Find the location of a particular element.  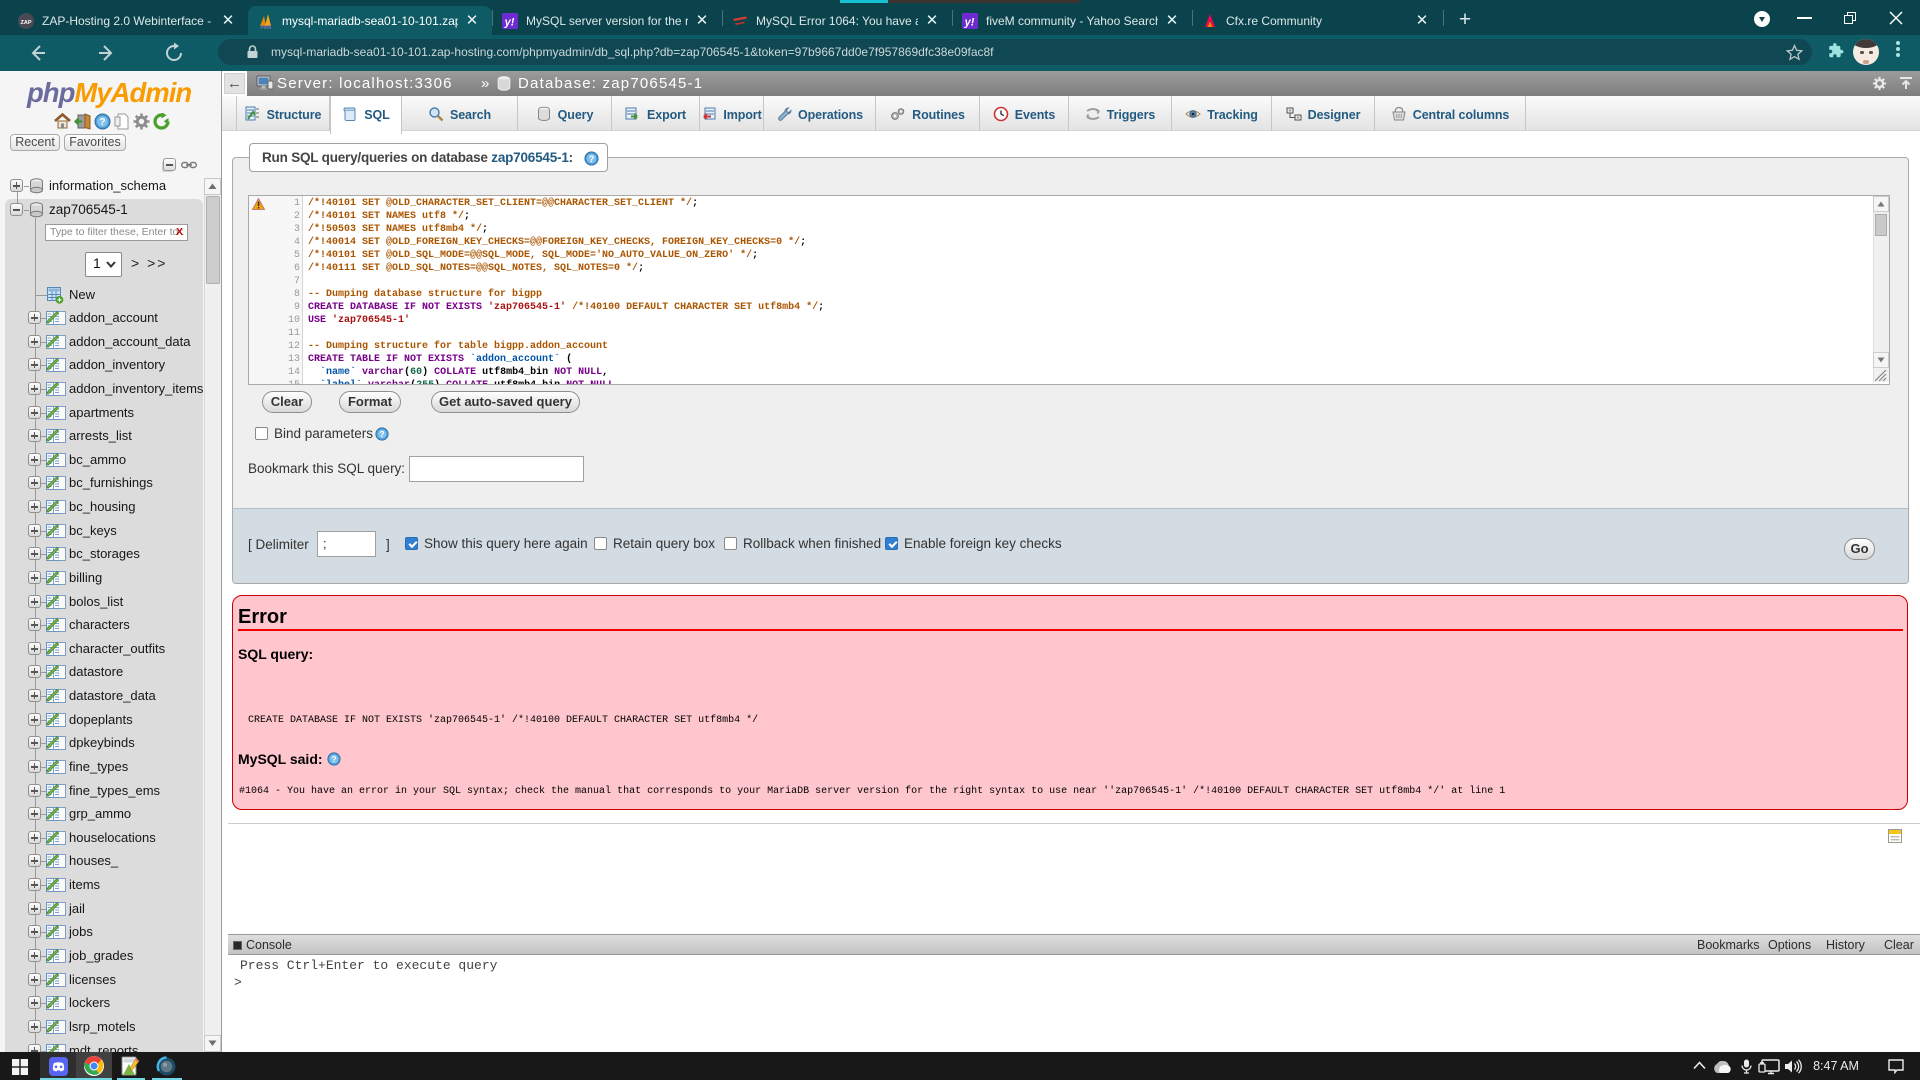

svg-text: ZAP is located at coordinates (26, 23).